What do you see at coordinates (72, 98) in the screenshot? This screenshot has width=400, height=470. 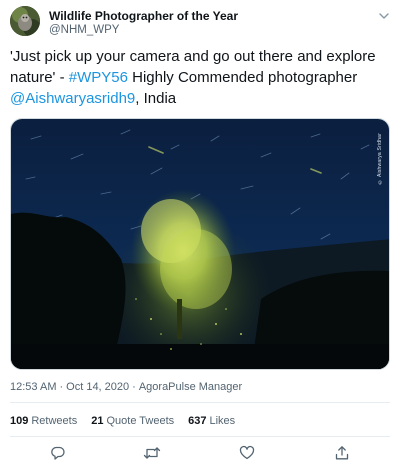 I see `mention-link: @Aishwaryasridh9` at bounding box center [72, 98].